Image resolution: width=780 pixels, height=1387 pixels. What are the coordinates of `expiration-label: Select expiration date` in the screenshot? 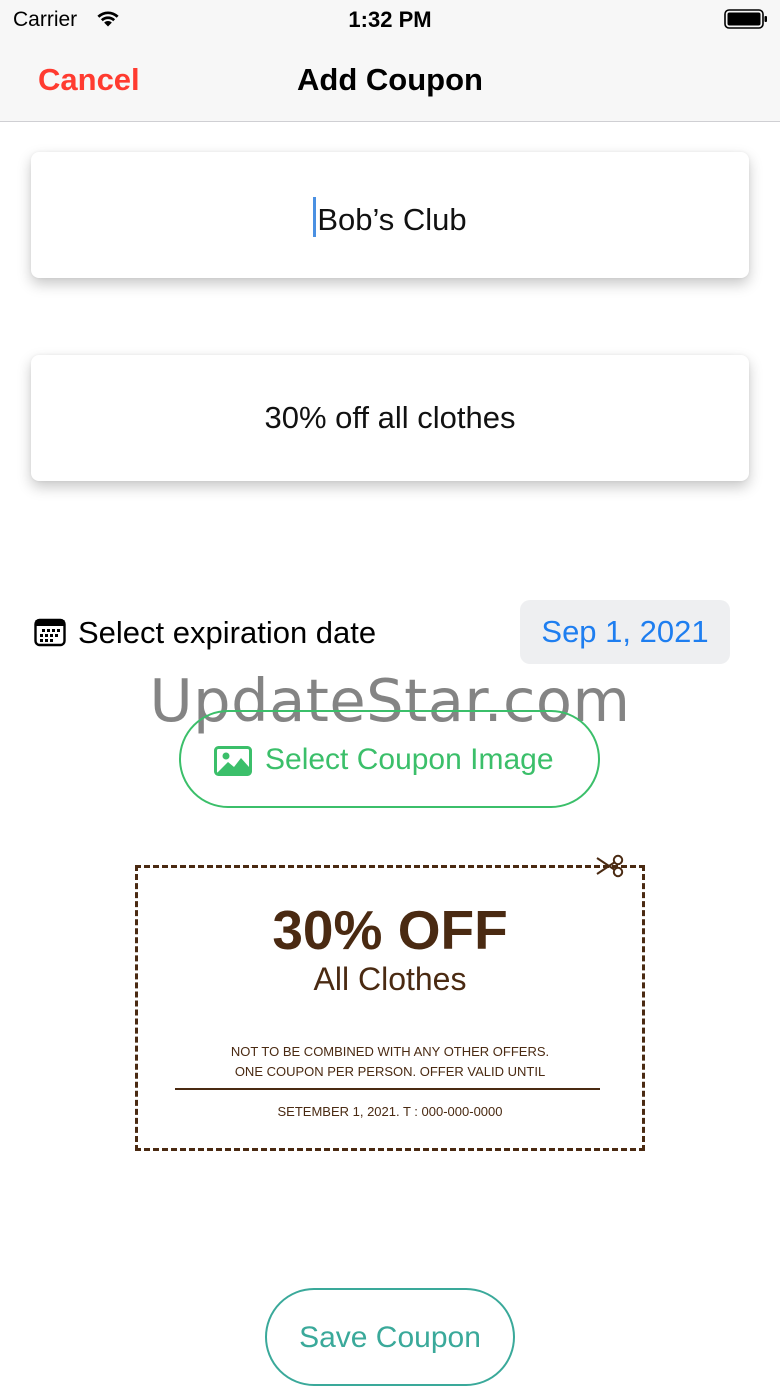 It's located at (227, 632).